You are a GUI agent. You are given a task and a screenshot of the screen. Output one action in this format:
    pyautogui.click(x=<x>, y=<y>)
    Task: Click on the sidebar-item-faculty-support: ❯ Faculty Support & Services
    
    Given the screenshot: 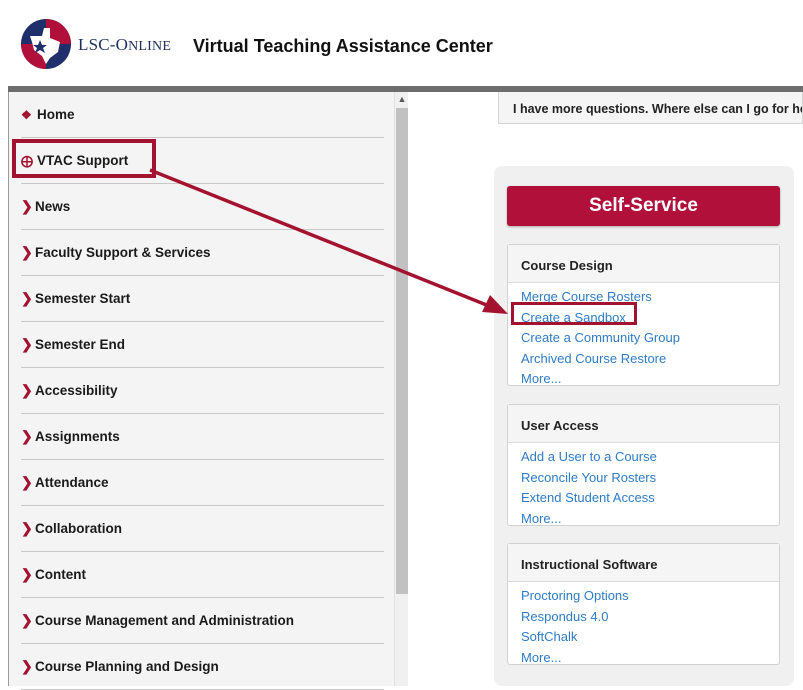 What is the action you would take?
    pyautogui.click(x=202, y=253)
    